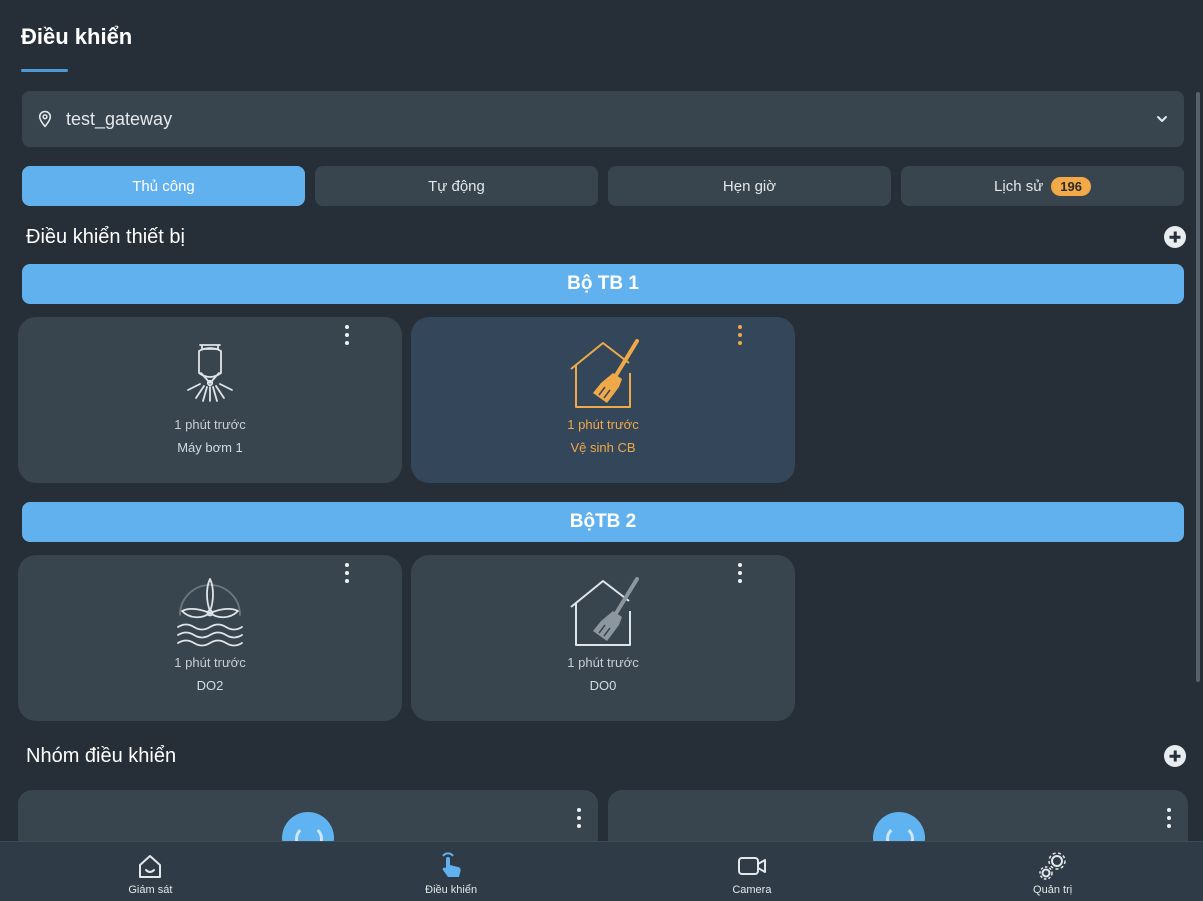  I want to click on tab-schedule: Hẹn giờ, so click(749, 186).